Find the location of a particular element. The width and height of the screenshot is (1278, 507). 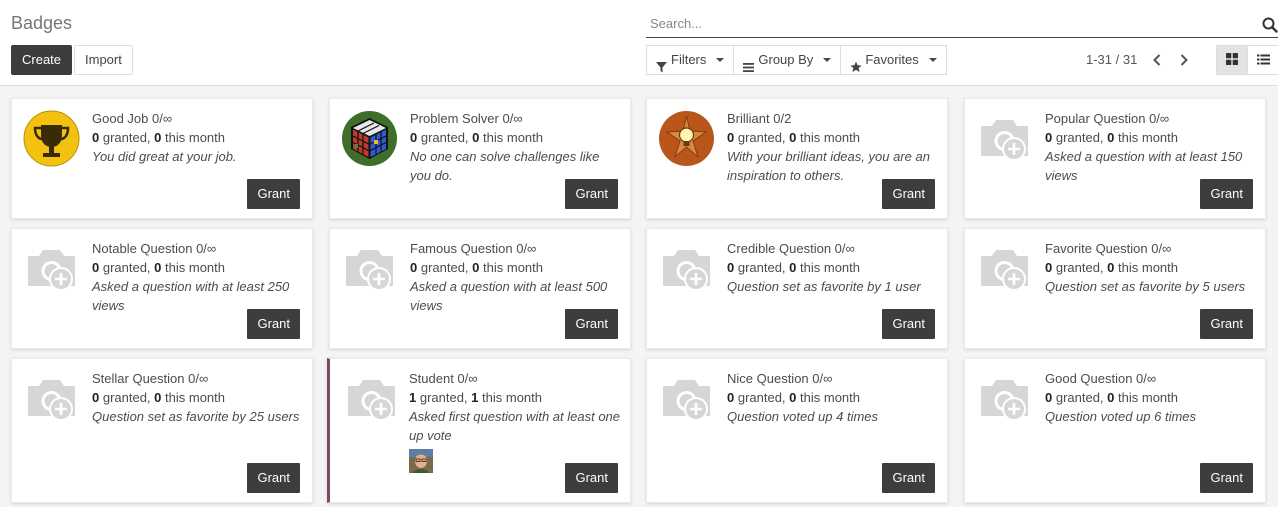

favorites-label: Favorites is located at coordinates (892, 59).